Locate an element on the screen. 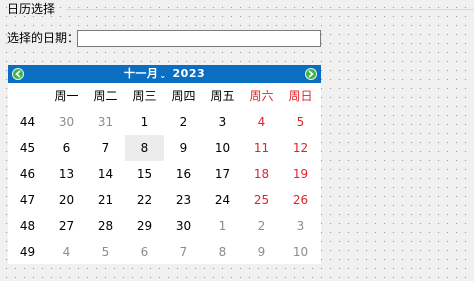 This screenshot has height=281, width=474. day-cell: 29 is located at coordinates (144, 226).